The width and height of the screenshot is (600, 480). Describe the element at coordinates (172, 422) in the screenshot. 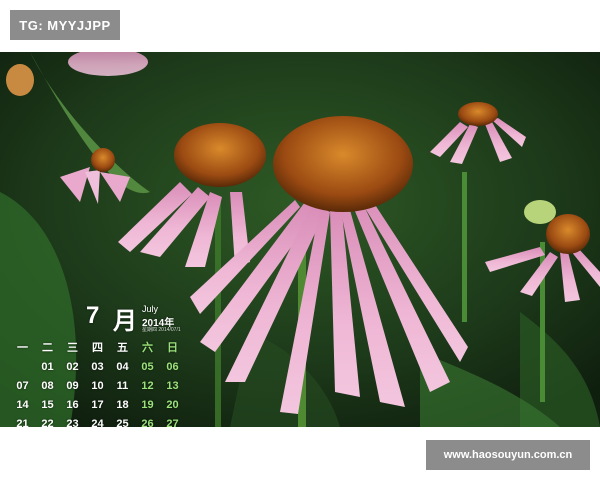

I see `day-cell: 27` at that location.